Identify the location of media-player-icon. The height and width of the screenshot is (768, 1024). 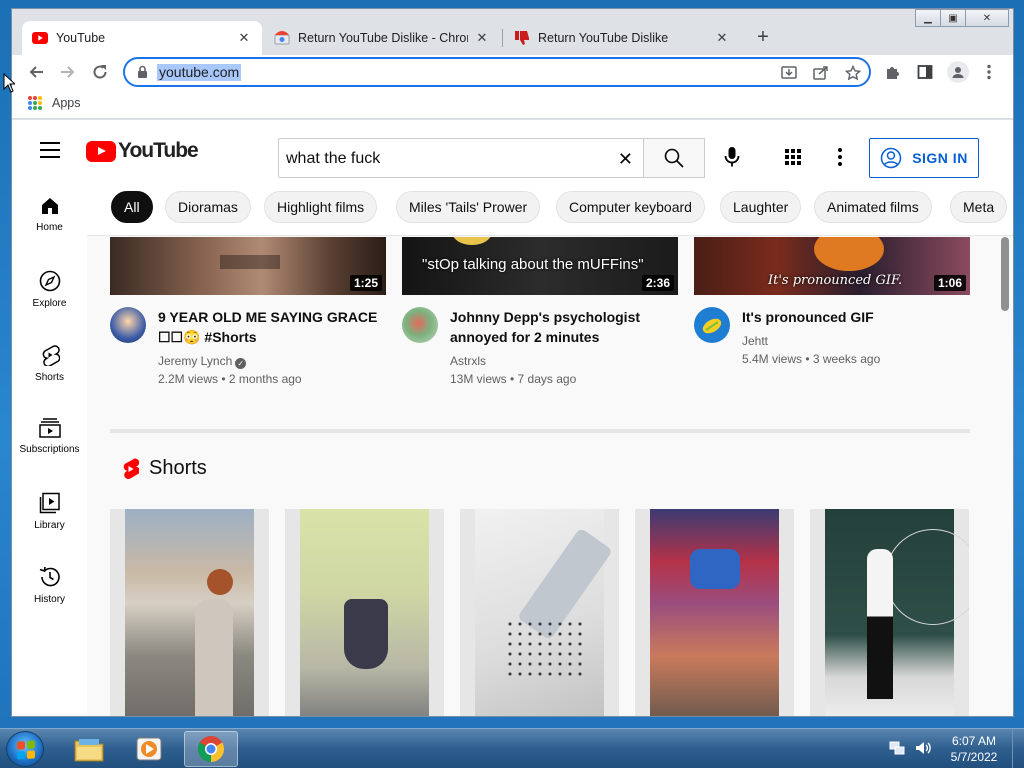
(149, 749).